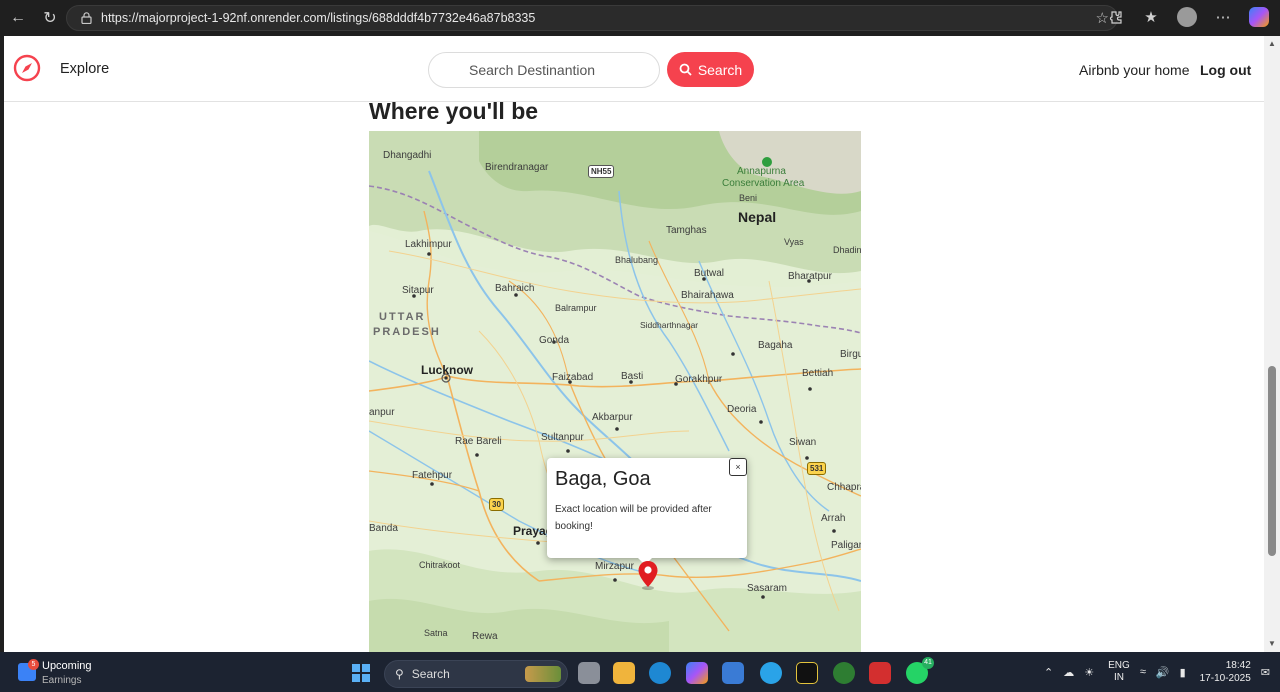 The width and height of the screenshot is (1280, 692). I want to click on map-label-dhadin: Dhadin, so click(847, 250).